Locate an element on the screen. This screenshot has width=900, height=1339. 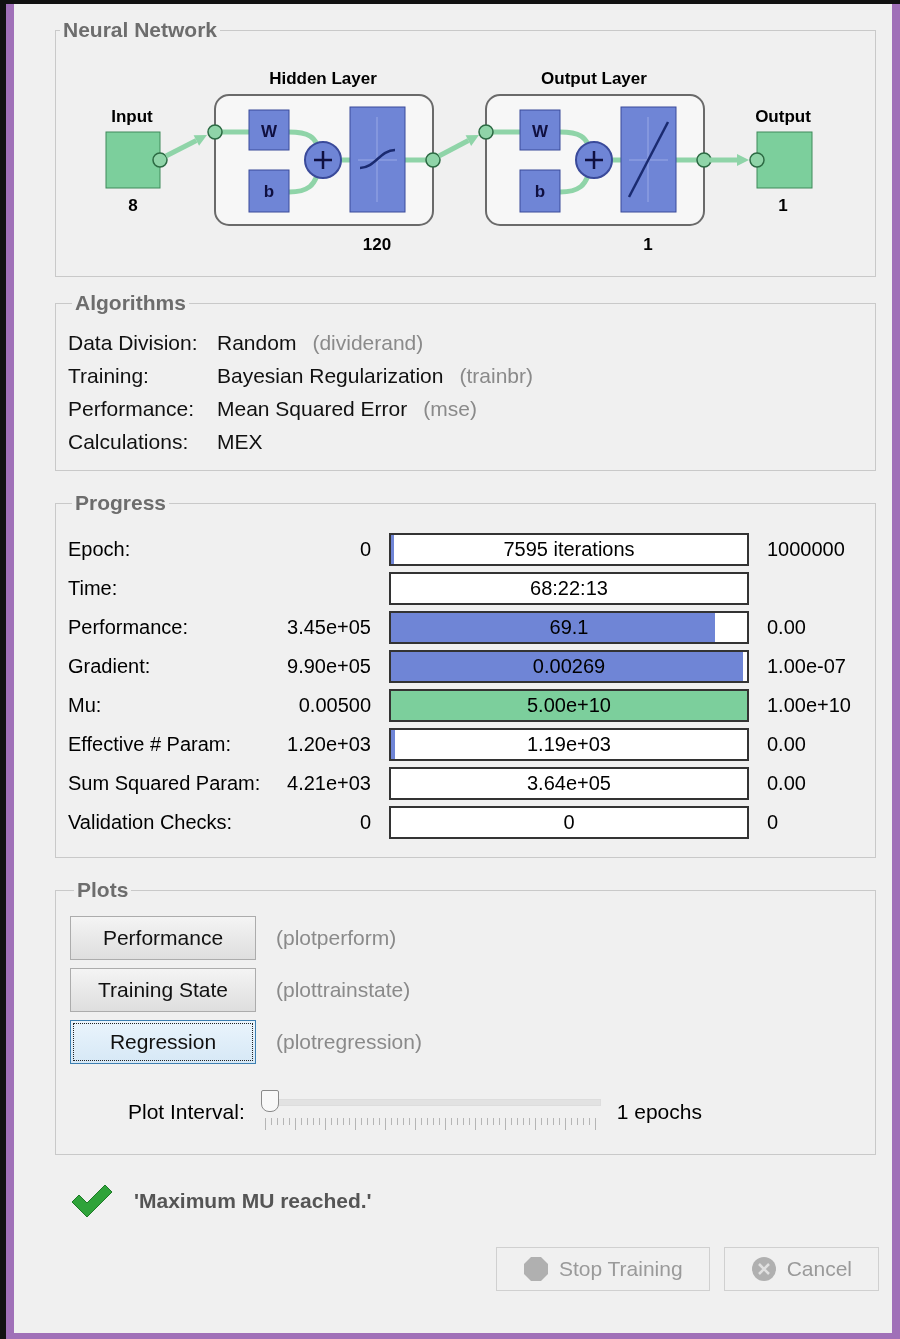
layer-size: 1 is located at coordinates (648, 244).